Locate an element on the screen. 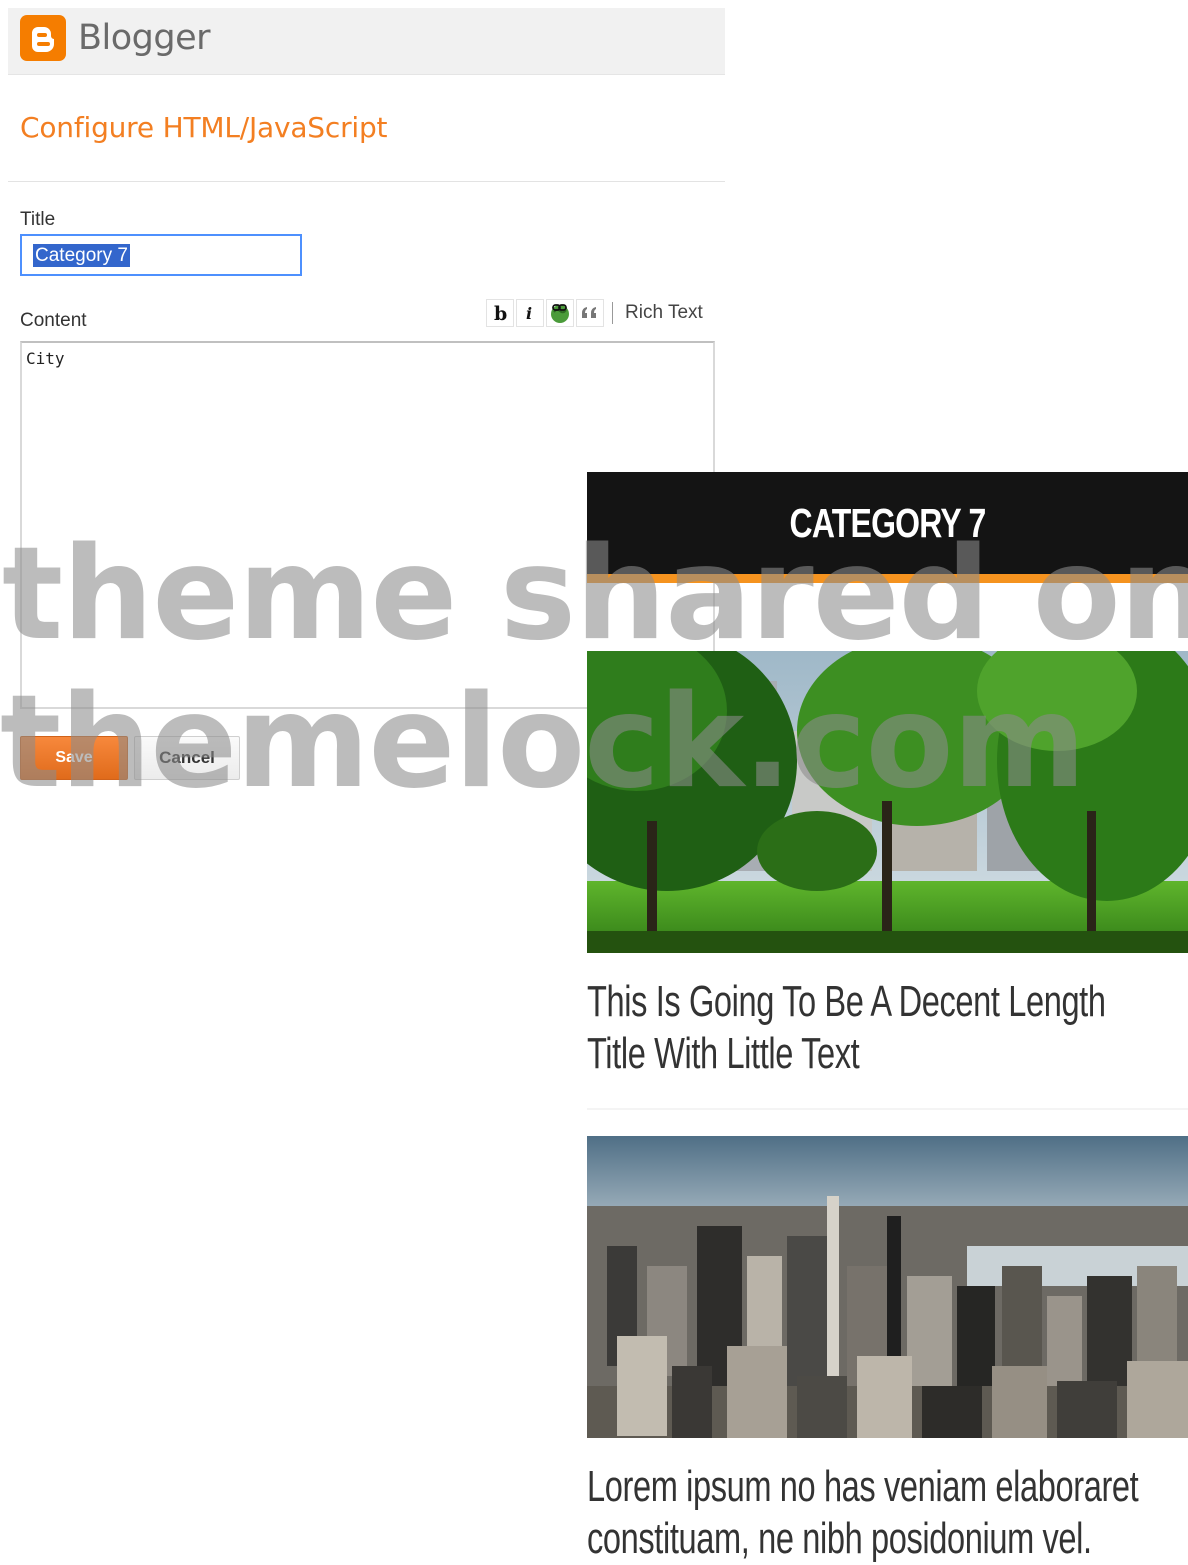 The width and height of the screenshot is (1188, 1565). page-title: Configure HTML/JavaScript is located at coordinates (204, 127).